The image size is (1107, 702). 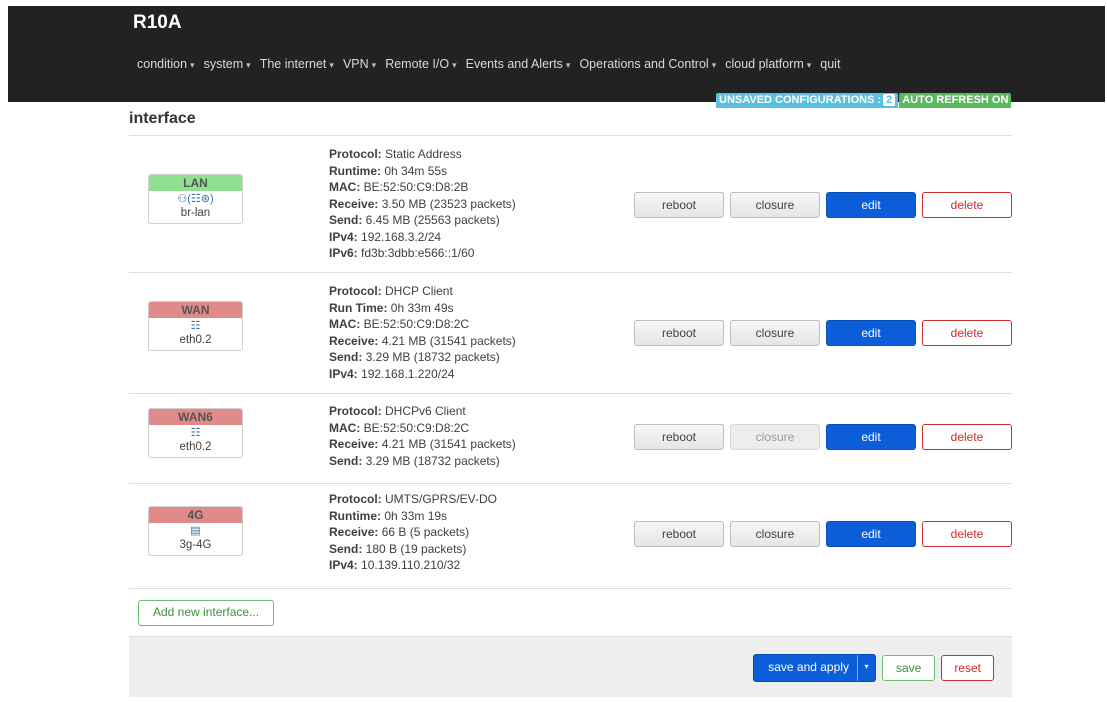 I want to click on detail-line: IPv4: 192.168.3.2/24, so click(x=385, y=236).